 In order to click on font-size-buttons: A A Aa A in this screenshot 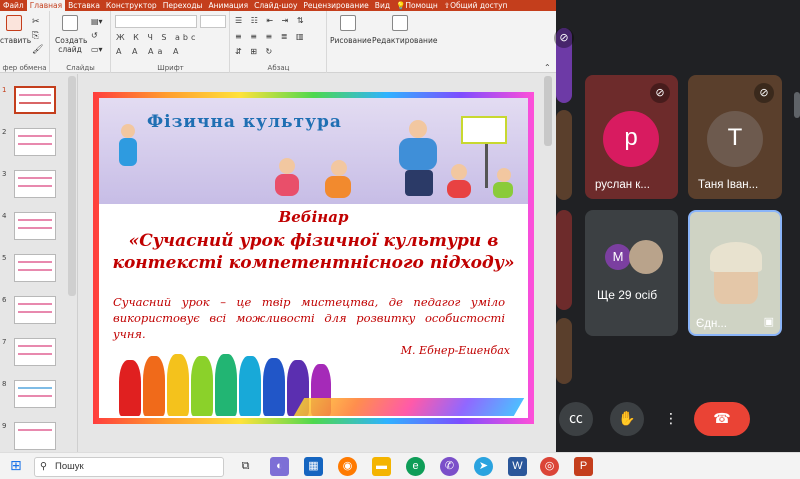, I will do `click(149, 51)`.